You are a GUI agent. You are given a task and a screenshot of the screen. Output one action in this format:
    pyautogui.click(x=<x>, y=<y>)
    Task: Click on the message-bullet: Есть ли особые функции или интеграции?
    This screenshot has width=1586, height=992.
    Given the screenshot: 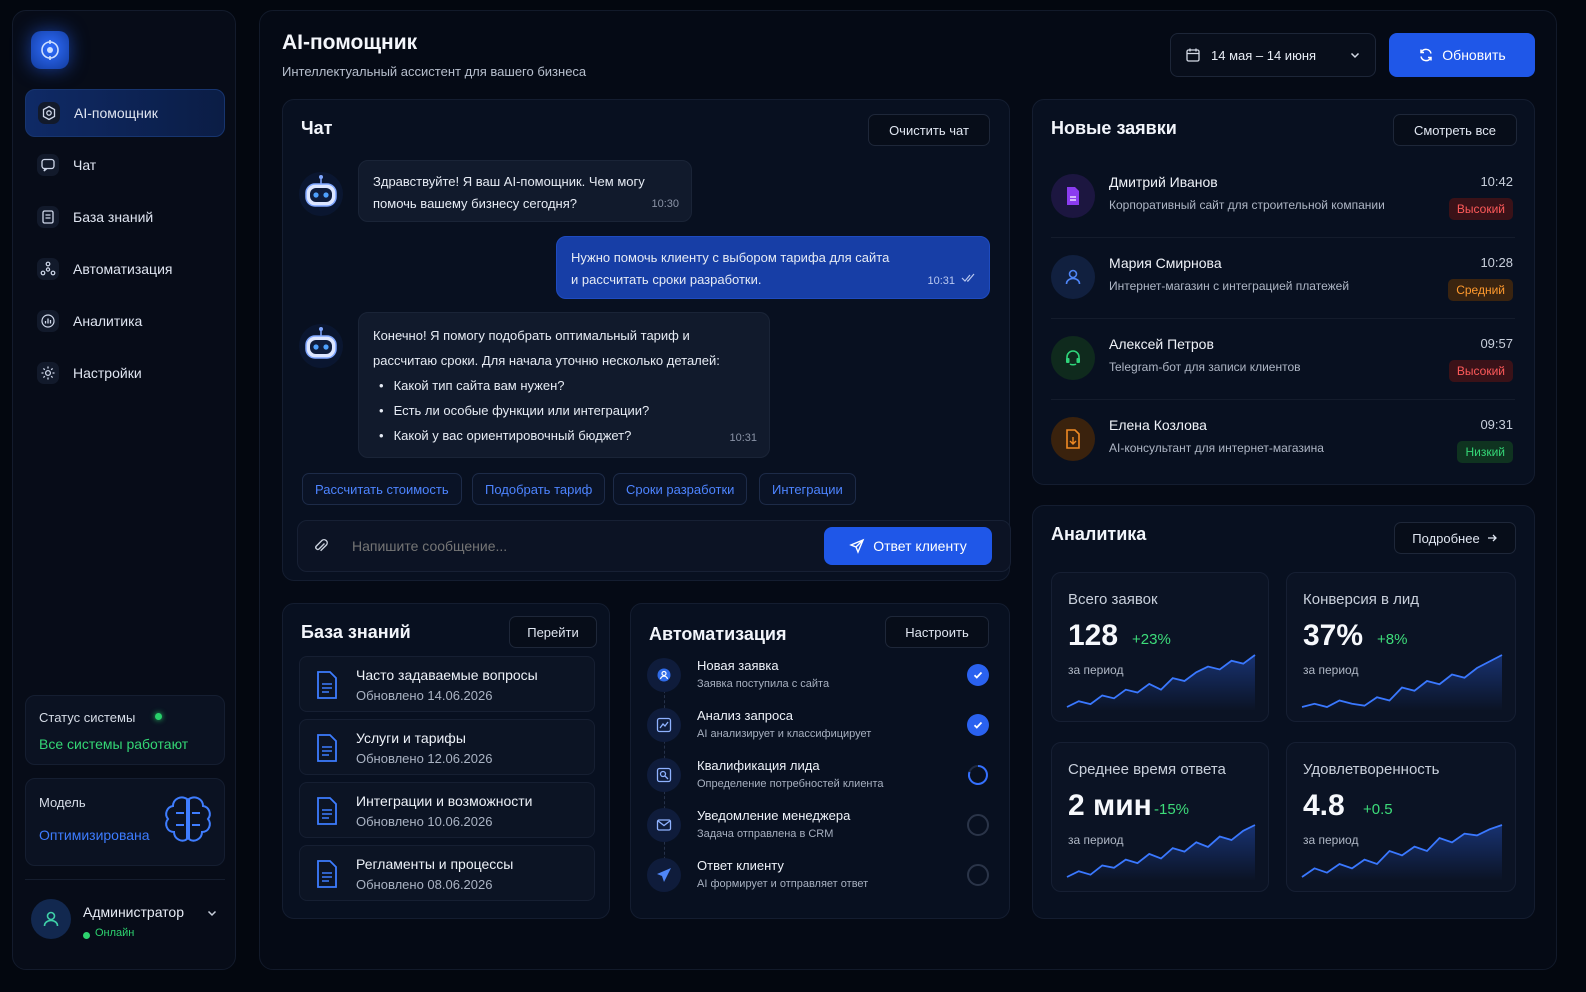 What is the action you would take?
    pyautogui.click(x=521, y=410)
    